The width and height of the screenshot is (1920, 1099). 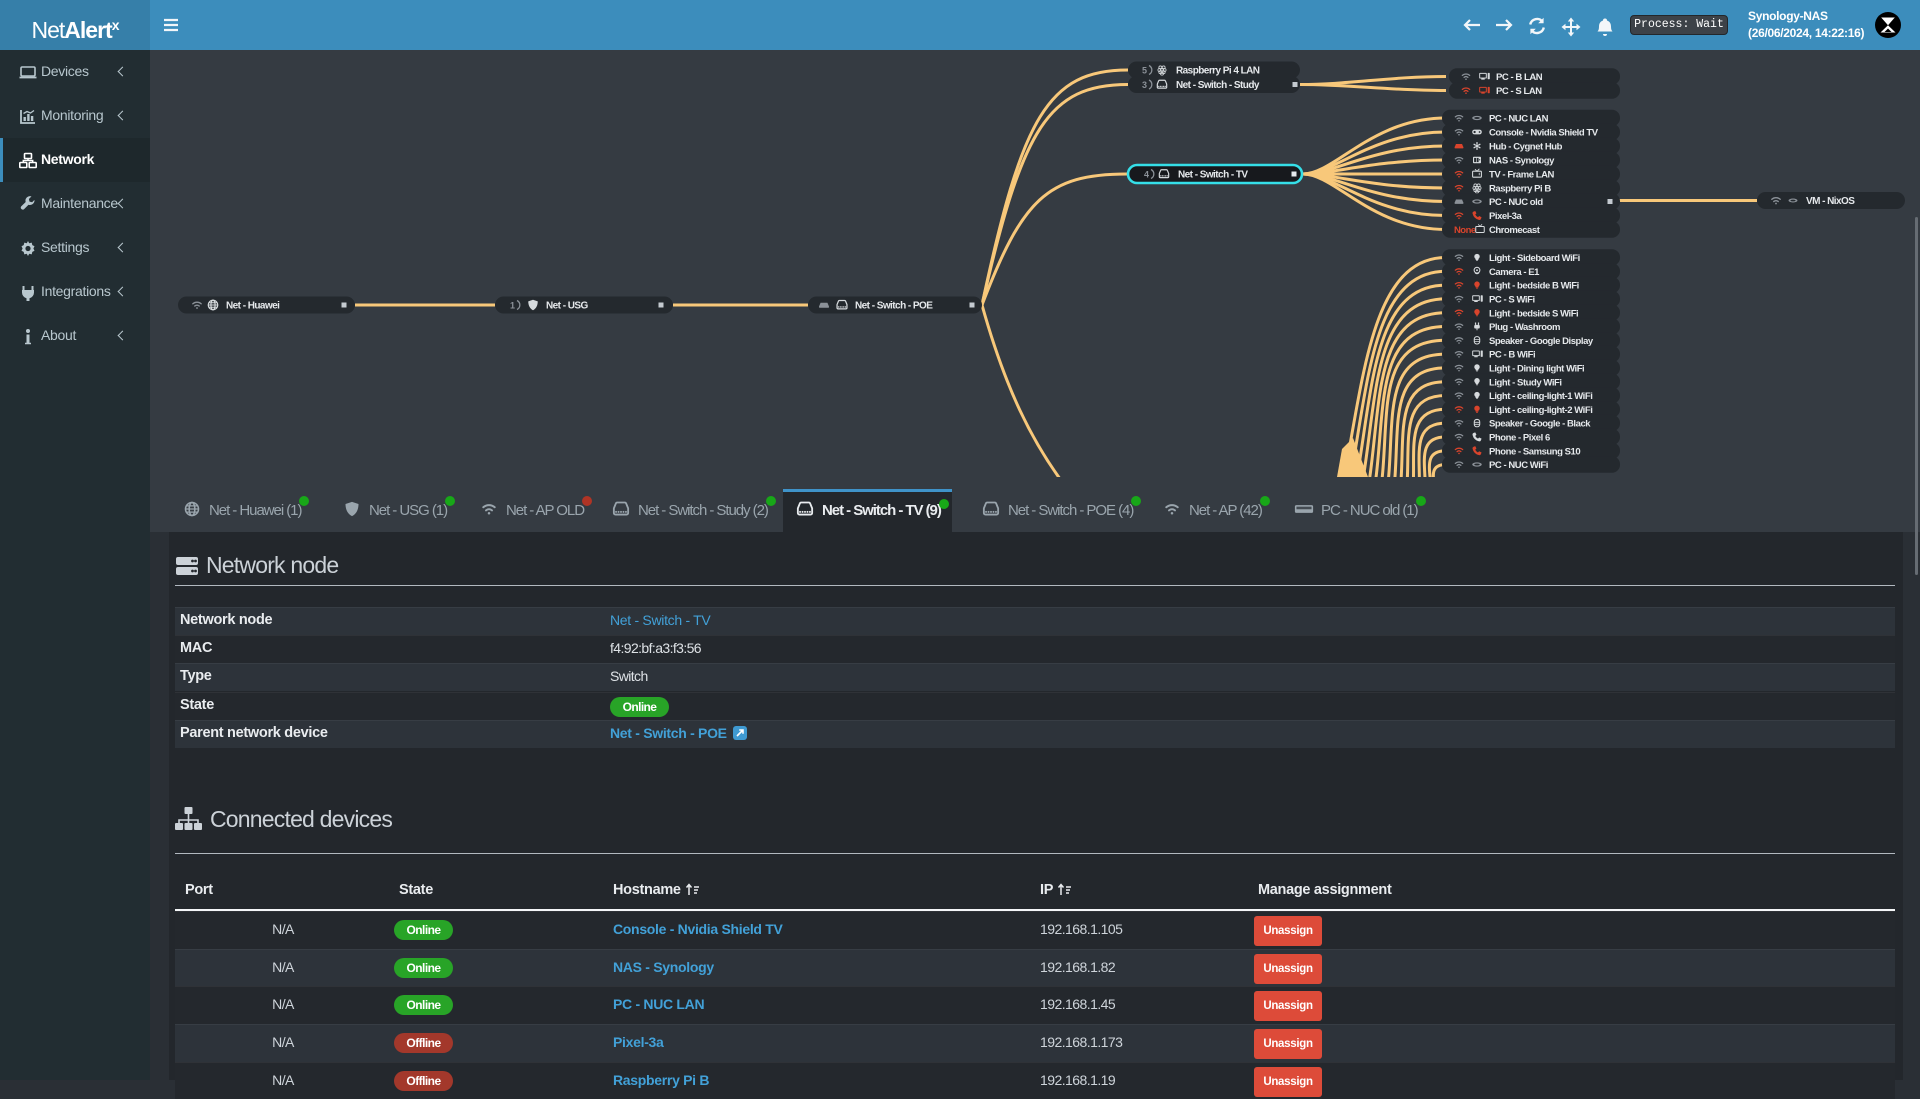 I want to click on svg-text: Light - ceiling-light-2 WiFi, so click(x=1540, y=410).